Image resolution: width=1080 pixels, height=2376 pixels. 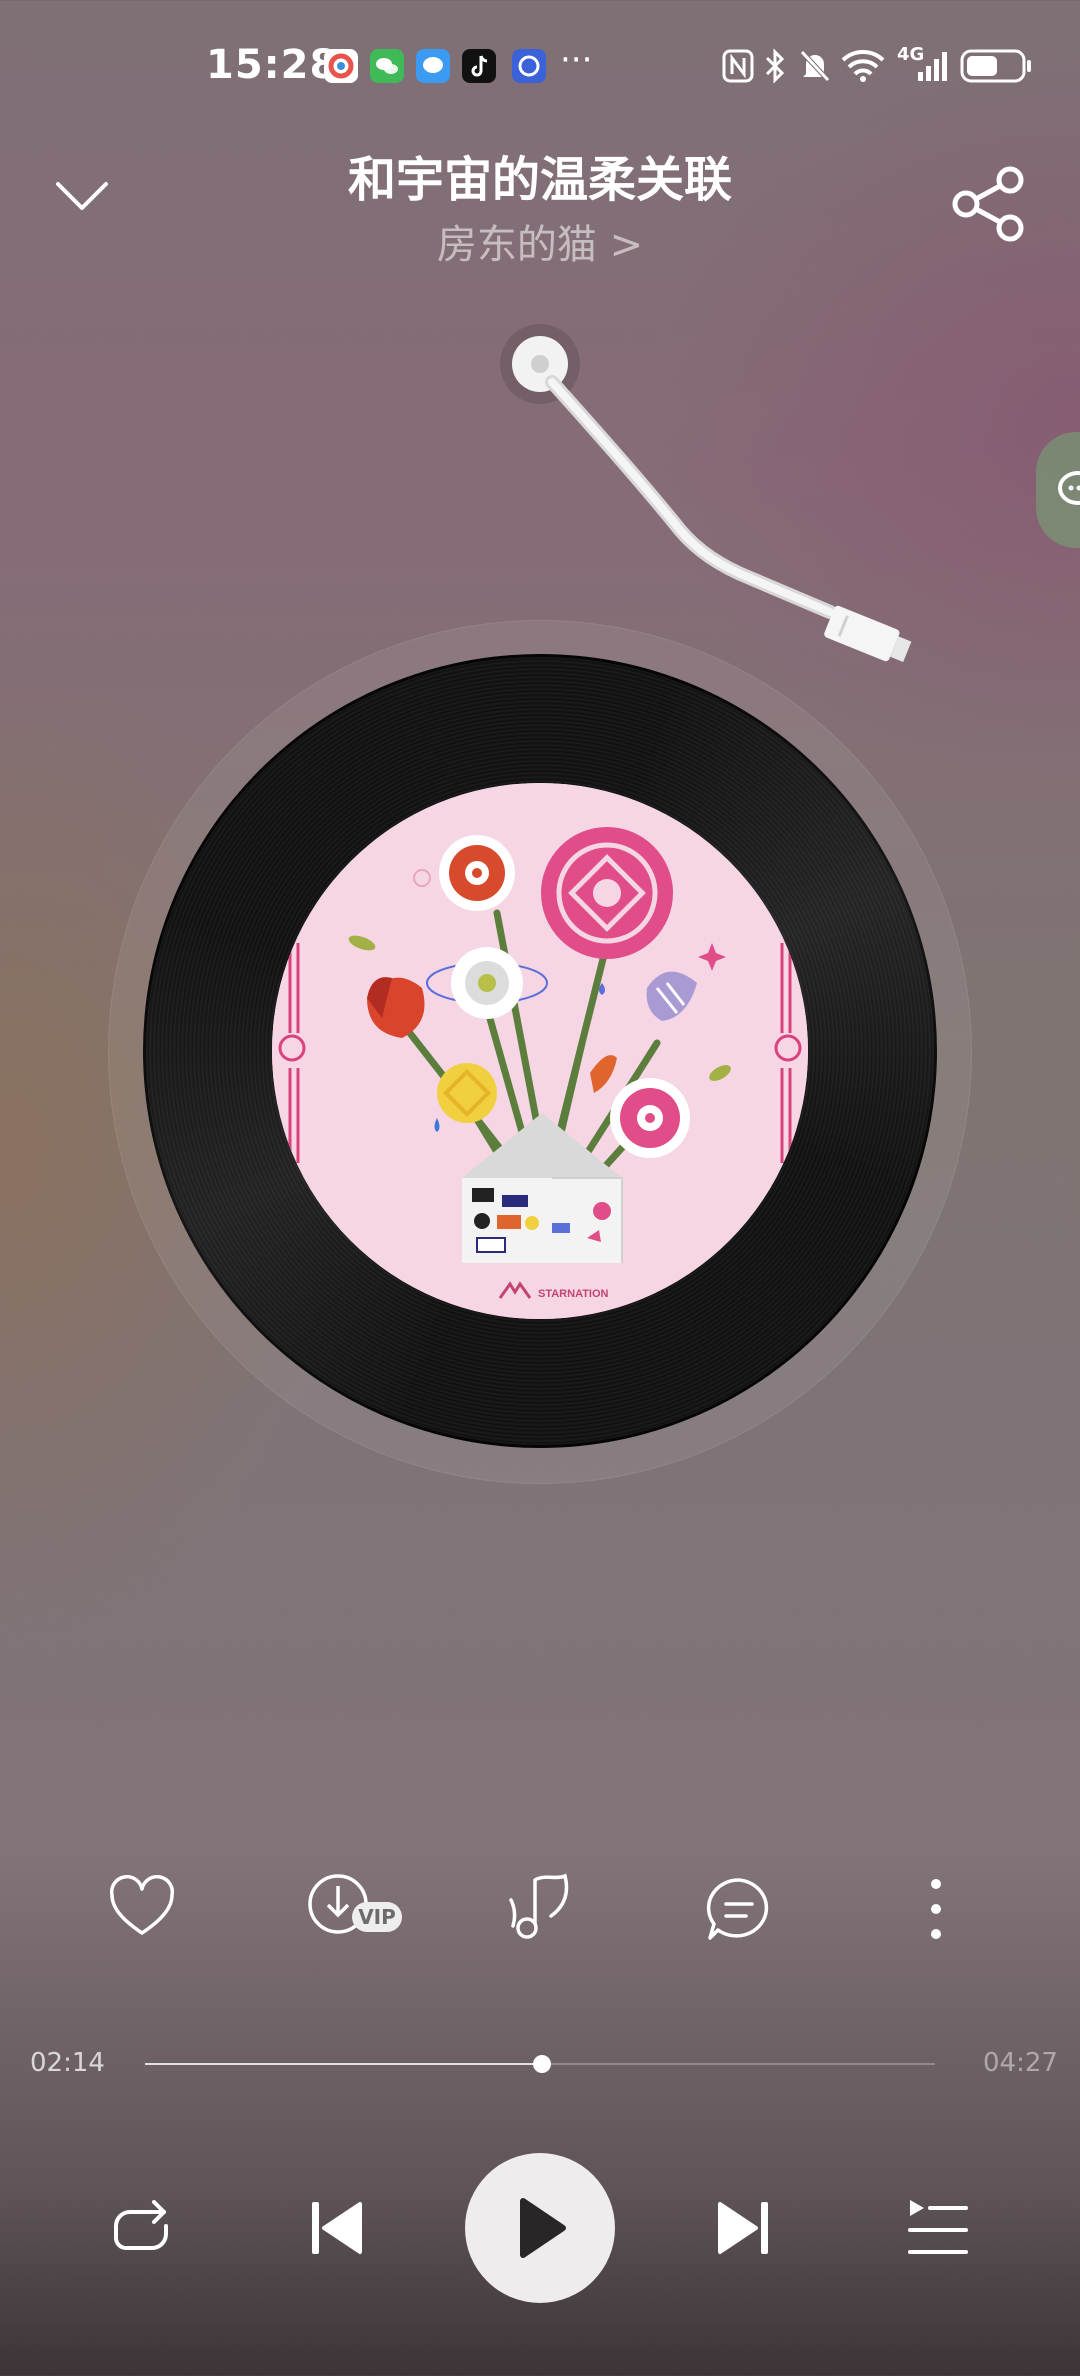 I want to click on total-time: 04:27, so click(x=1020, y=2063).